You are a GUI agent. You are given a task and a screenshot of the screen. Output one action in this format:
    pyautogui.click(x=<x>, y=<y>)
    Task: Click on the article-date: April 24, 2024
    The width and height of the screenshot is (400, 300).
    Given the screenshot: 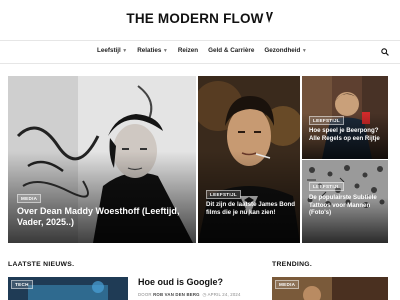 What is the action you would take?
    pyautogui.click(x=224, y=294)
    